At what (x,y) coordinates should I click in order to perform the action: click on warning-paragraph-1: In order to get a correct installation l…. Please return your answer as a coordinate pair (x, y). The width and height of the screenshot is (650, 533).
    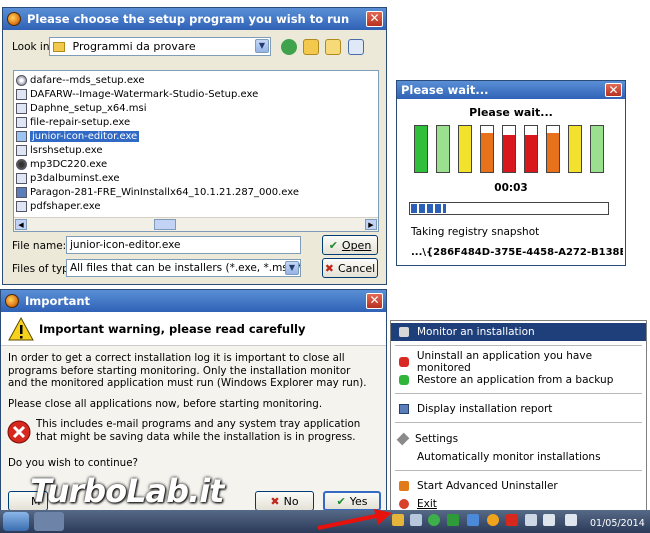
    Looking at the image, I should click on (187, 370).